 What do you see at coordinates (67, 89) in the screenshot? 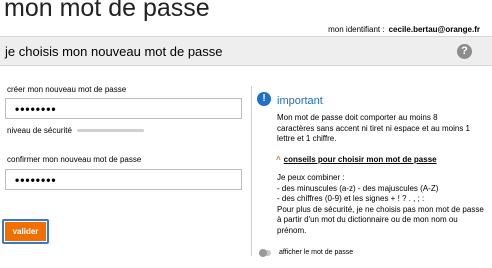
I see `new-password-label: créer mon nouveau mot de passe` at bounding box center [67, 89].